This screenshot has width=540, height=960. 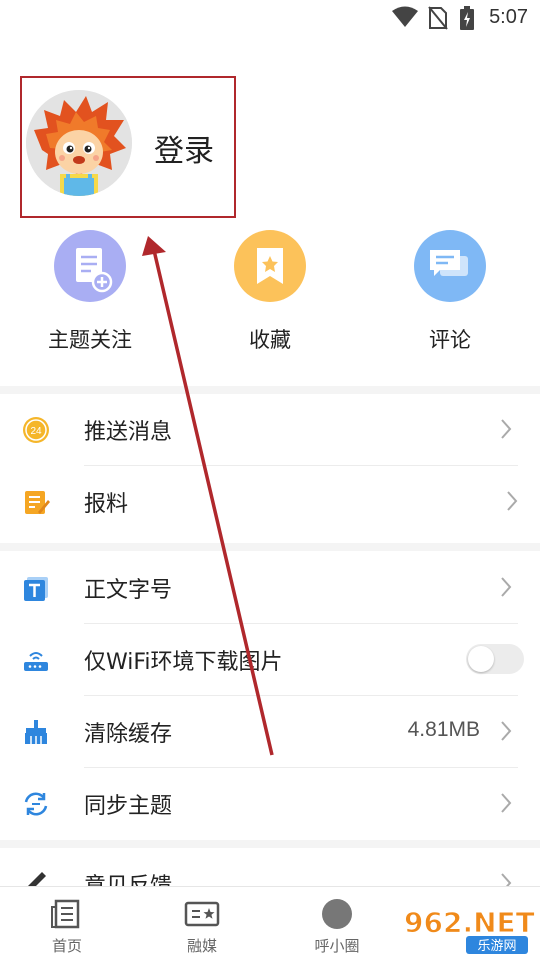 What do you see at coordinates (270, 732) in the screenshot?
I see `menu-row-clear-cache: 清除缓存 4.81MB` at bounding box center [270, 732].